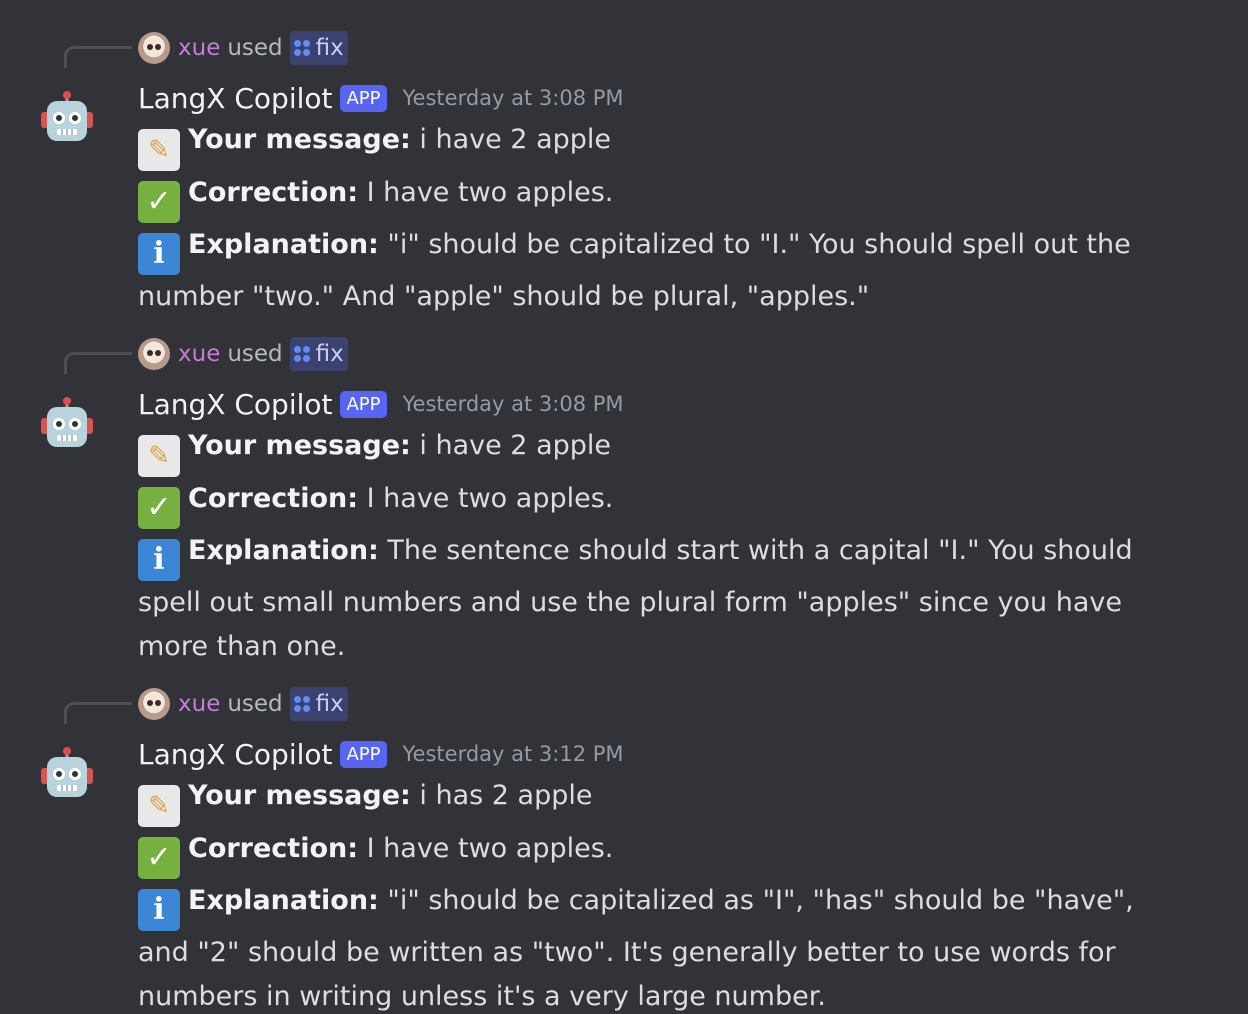 The width and height of the screenshot is (1248, 1014). I want to click on your-message-text: i has 2 apple, so click(501, 795).